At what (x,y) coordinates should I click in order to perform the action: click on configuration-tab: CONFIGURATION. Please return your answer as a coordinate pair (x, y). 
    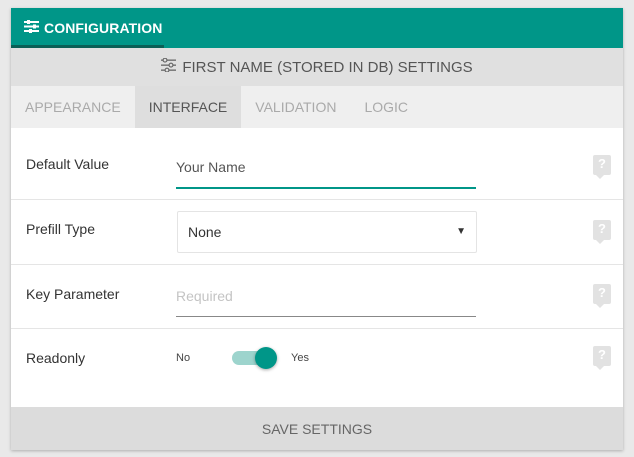
    Looking at the image, I should click on (87, 28).